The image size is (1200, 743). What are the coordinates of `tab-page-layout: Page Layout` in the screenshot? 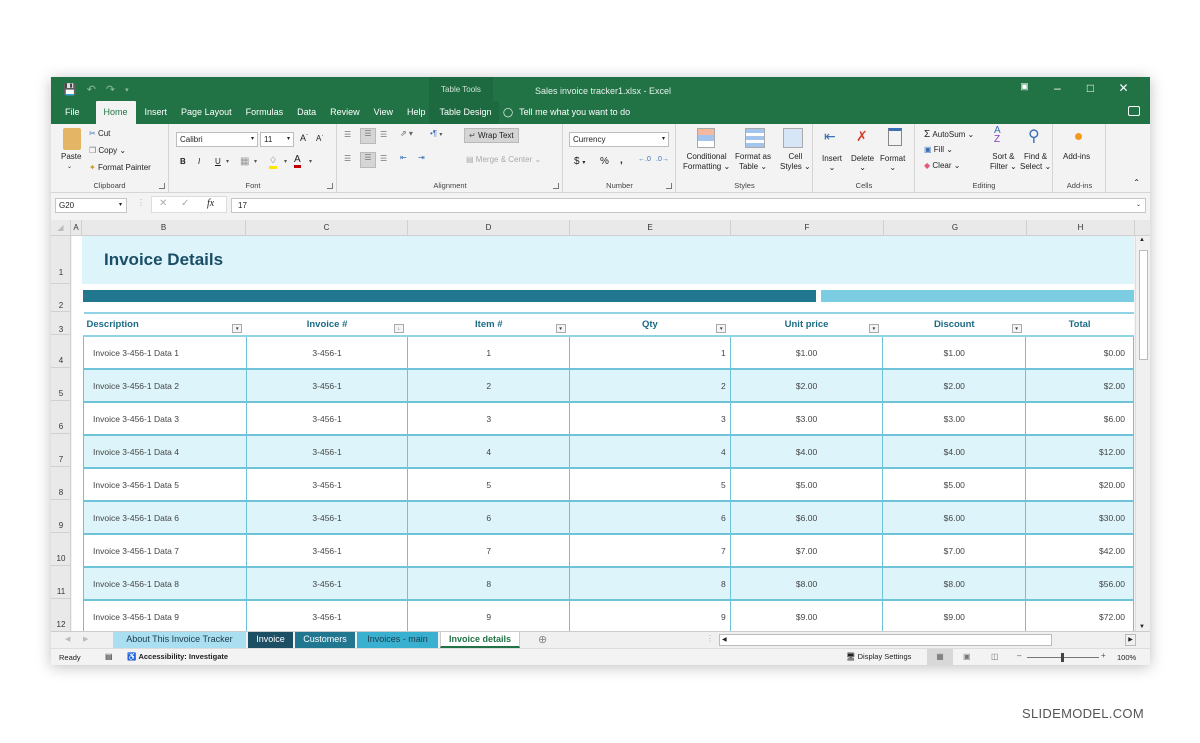 It's located at (206, 112).